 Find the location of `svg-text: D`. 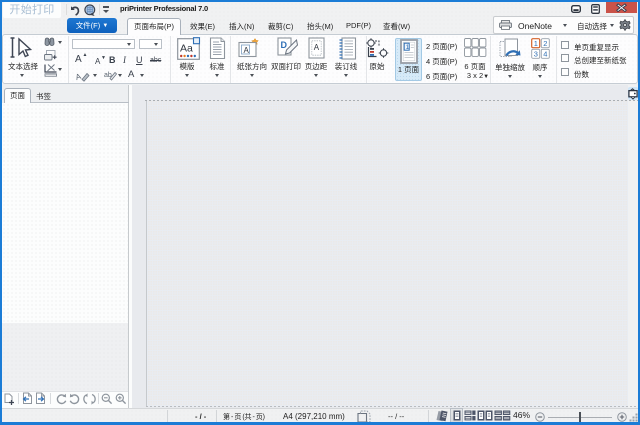

svg-text: D is located at coordinates (284, 45).